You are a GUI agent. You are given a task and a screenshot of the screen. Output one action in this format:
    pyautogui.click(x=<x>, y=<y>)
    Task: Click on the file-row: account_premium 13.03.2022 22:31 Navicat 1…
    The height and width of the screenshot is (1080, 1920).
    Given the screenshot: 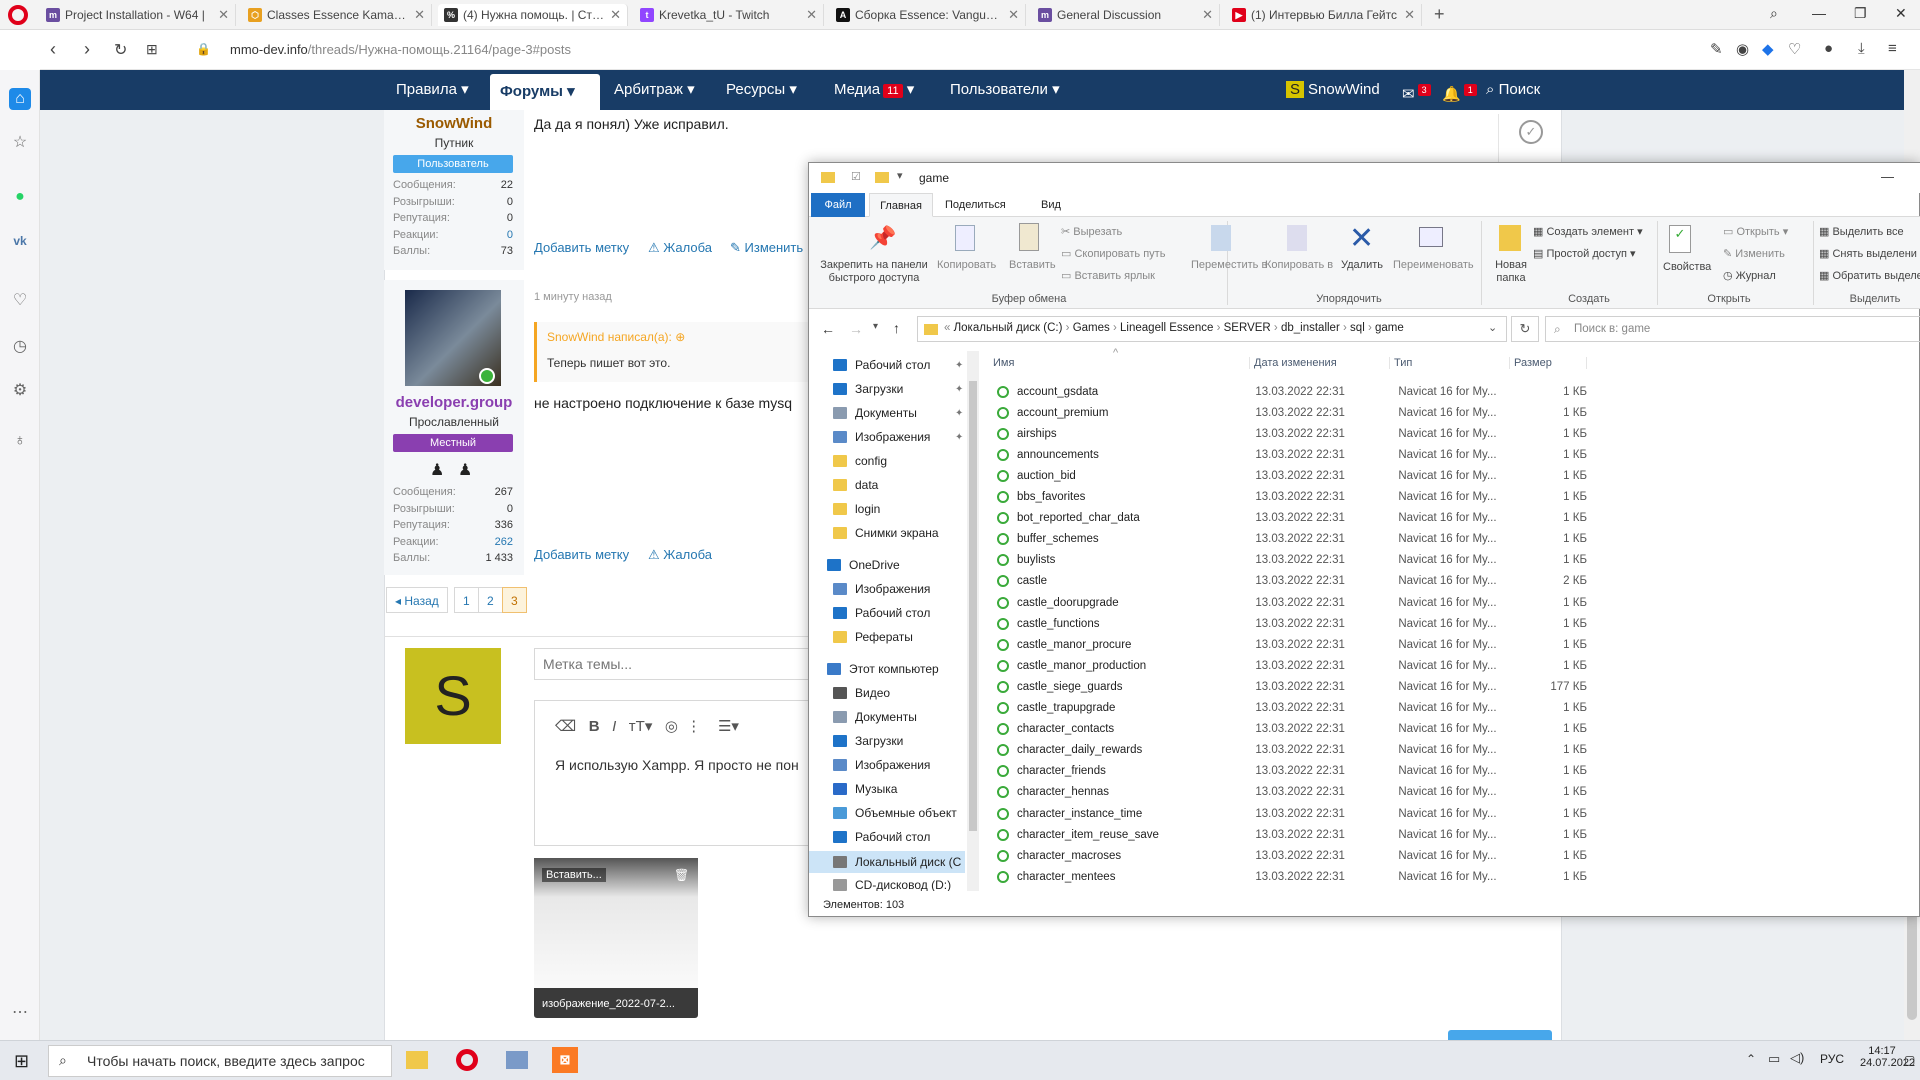 What is the action you would take?
    pyautogui.click(x=1290, y=412)
    